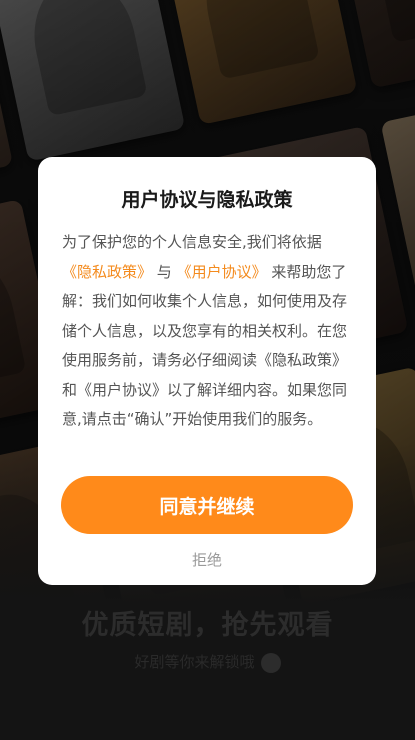 The width and height of the screenshot is (415, 740). Describe the element at coordinates (164, 271) in the screenshot. I see `body-text-and: 与` at that location.